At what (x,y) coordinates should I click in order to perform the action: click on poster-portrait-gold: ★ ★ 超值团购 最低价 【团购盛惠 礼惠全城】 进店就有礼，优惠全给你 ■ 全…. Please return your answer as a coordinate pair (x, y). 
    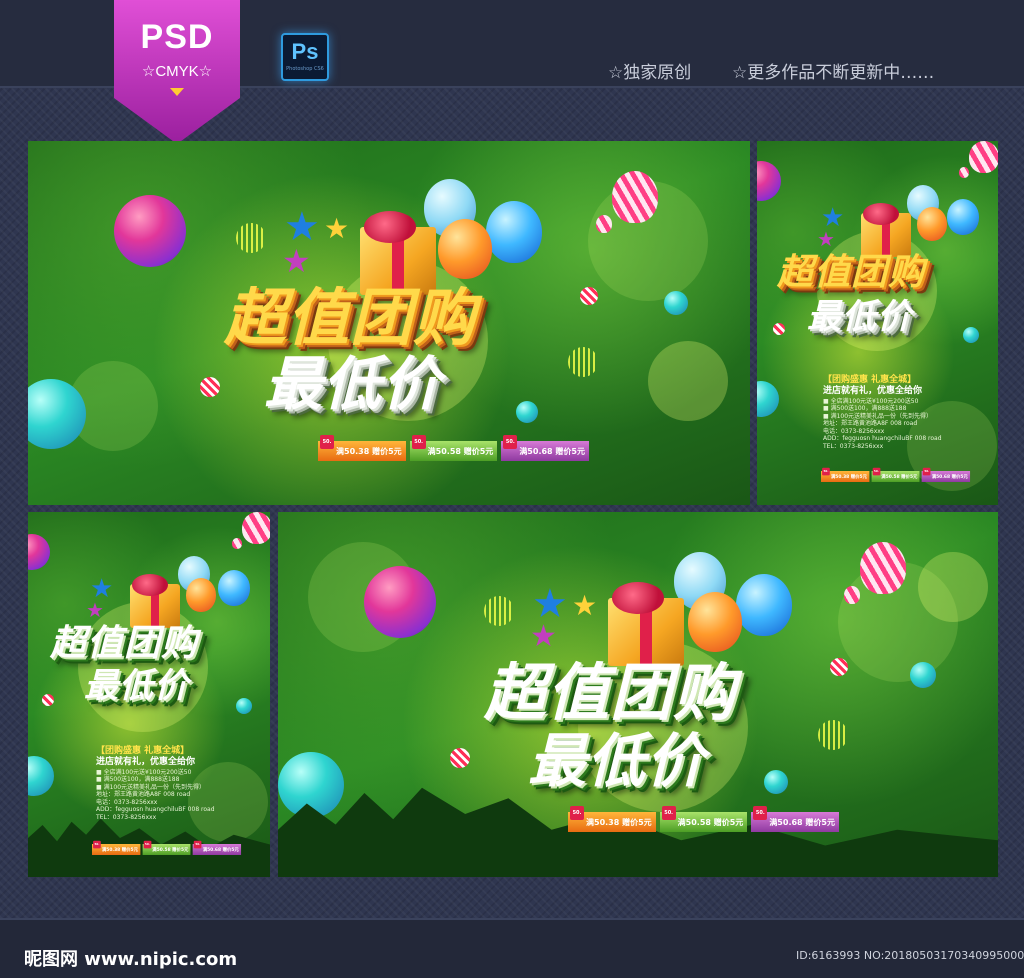
    Looking at the image, I should click on (877, 323).